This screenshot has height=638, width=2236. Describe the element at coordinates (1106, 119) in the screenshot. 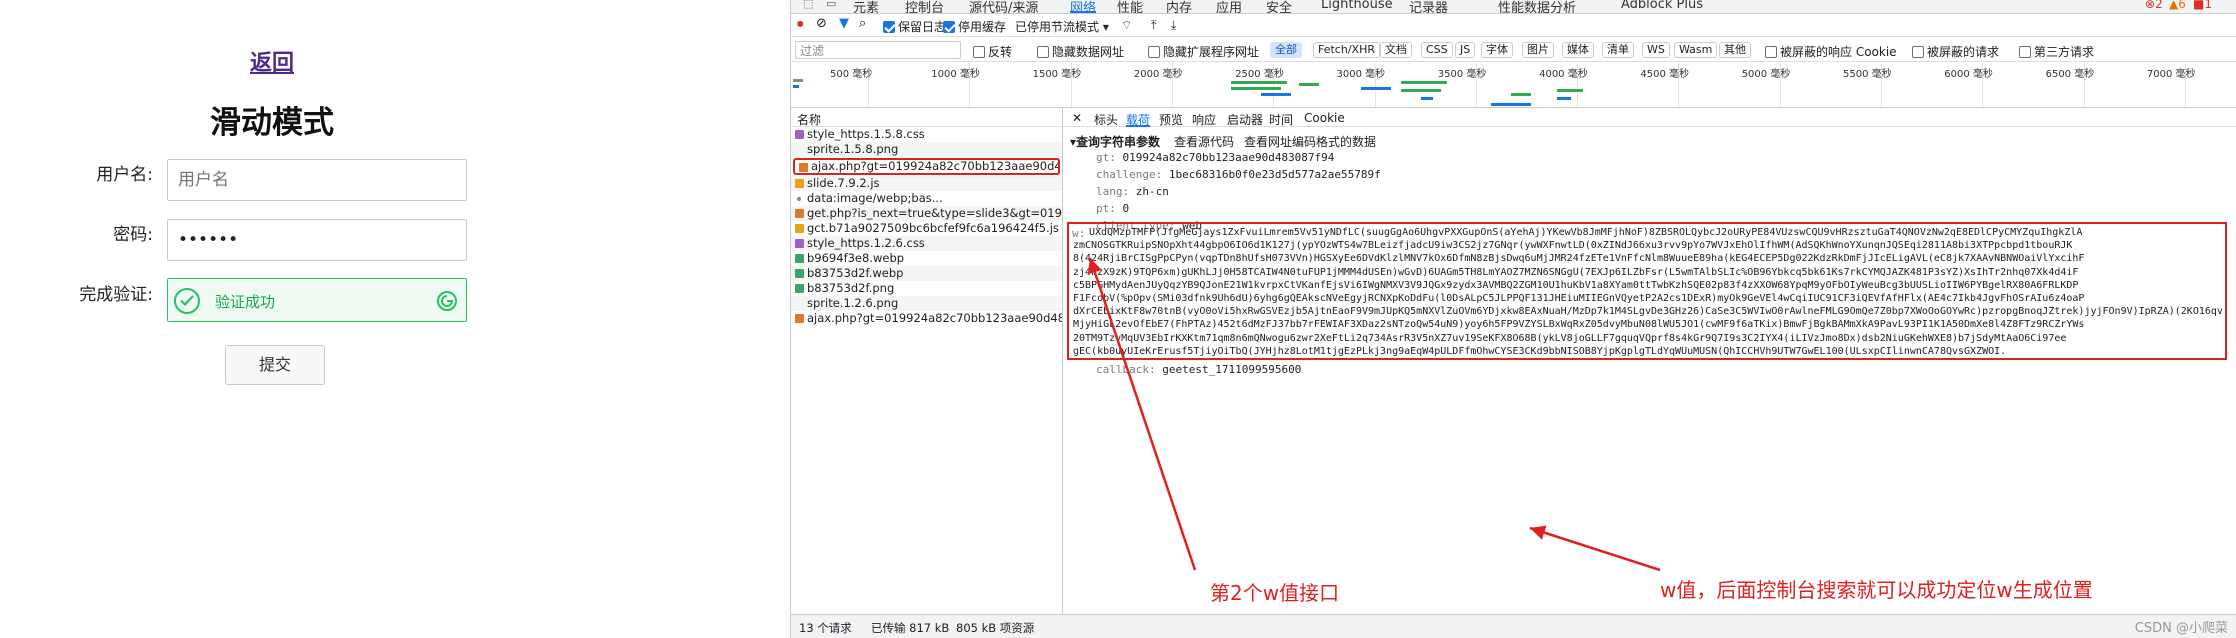

I see `tab-headers: 标头` at that location.